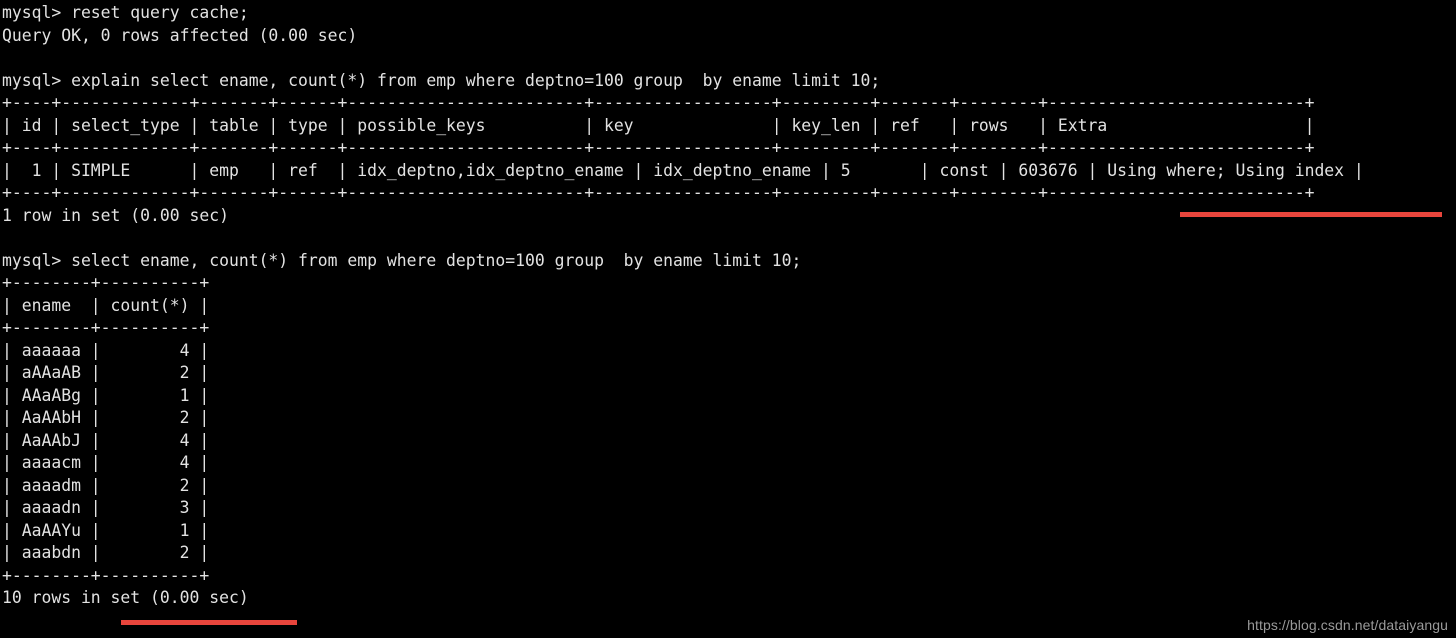 The height and width of the screenshot is (638, 1456). Describe the element at coordinates (209, 622) in the screenshot. I see `rows-in-set-underline` at that location.